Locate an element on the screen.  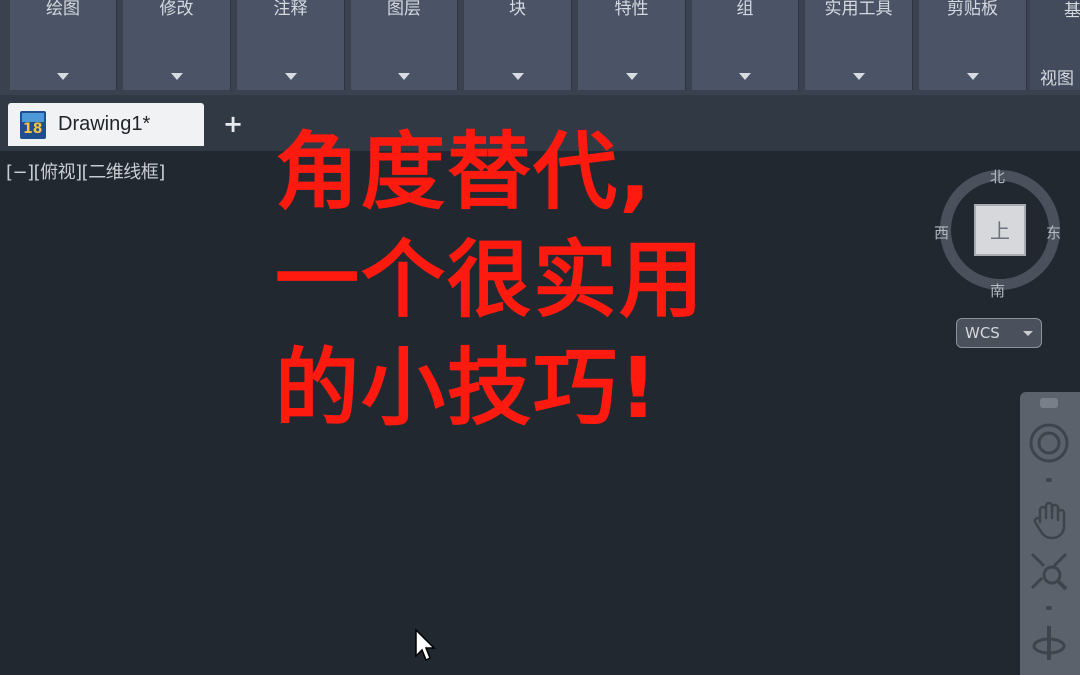
overlay-line-3: 的小技巧! is located at coordinates (467, 388).